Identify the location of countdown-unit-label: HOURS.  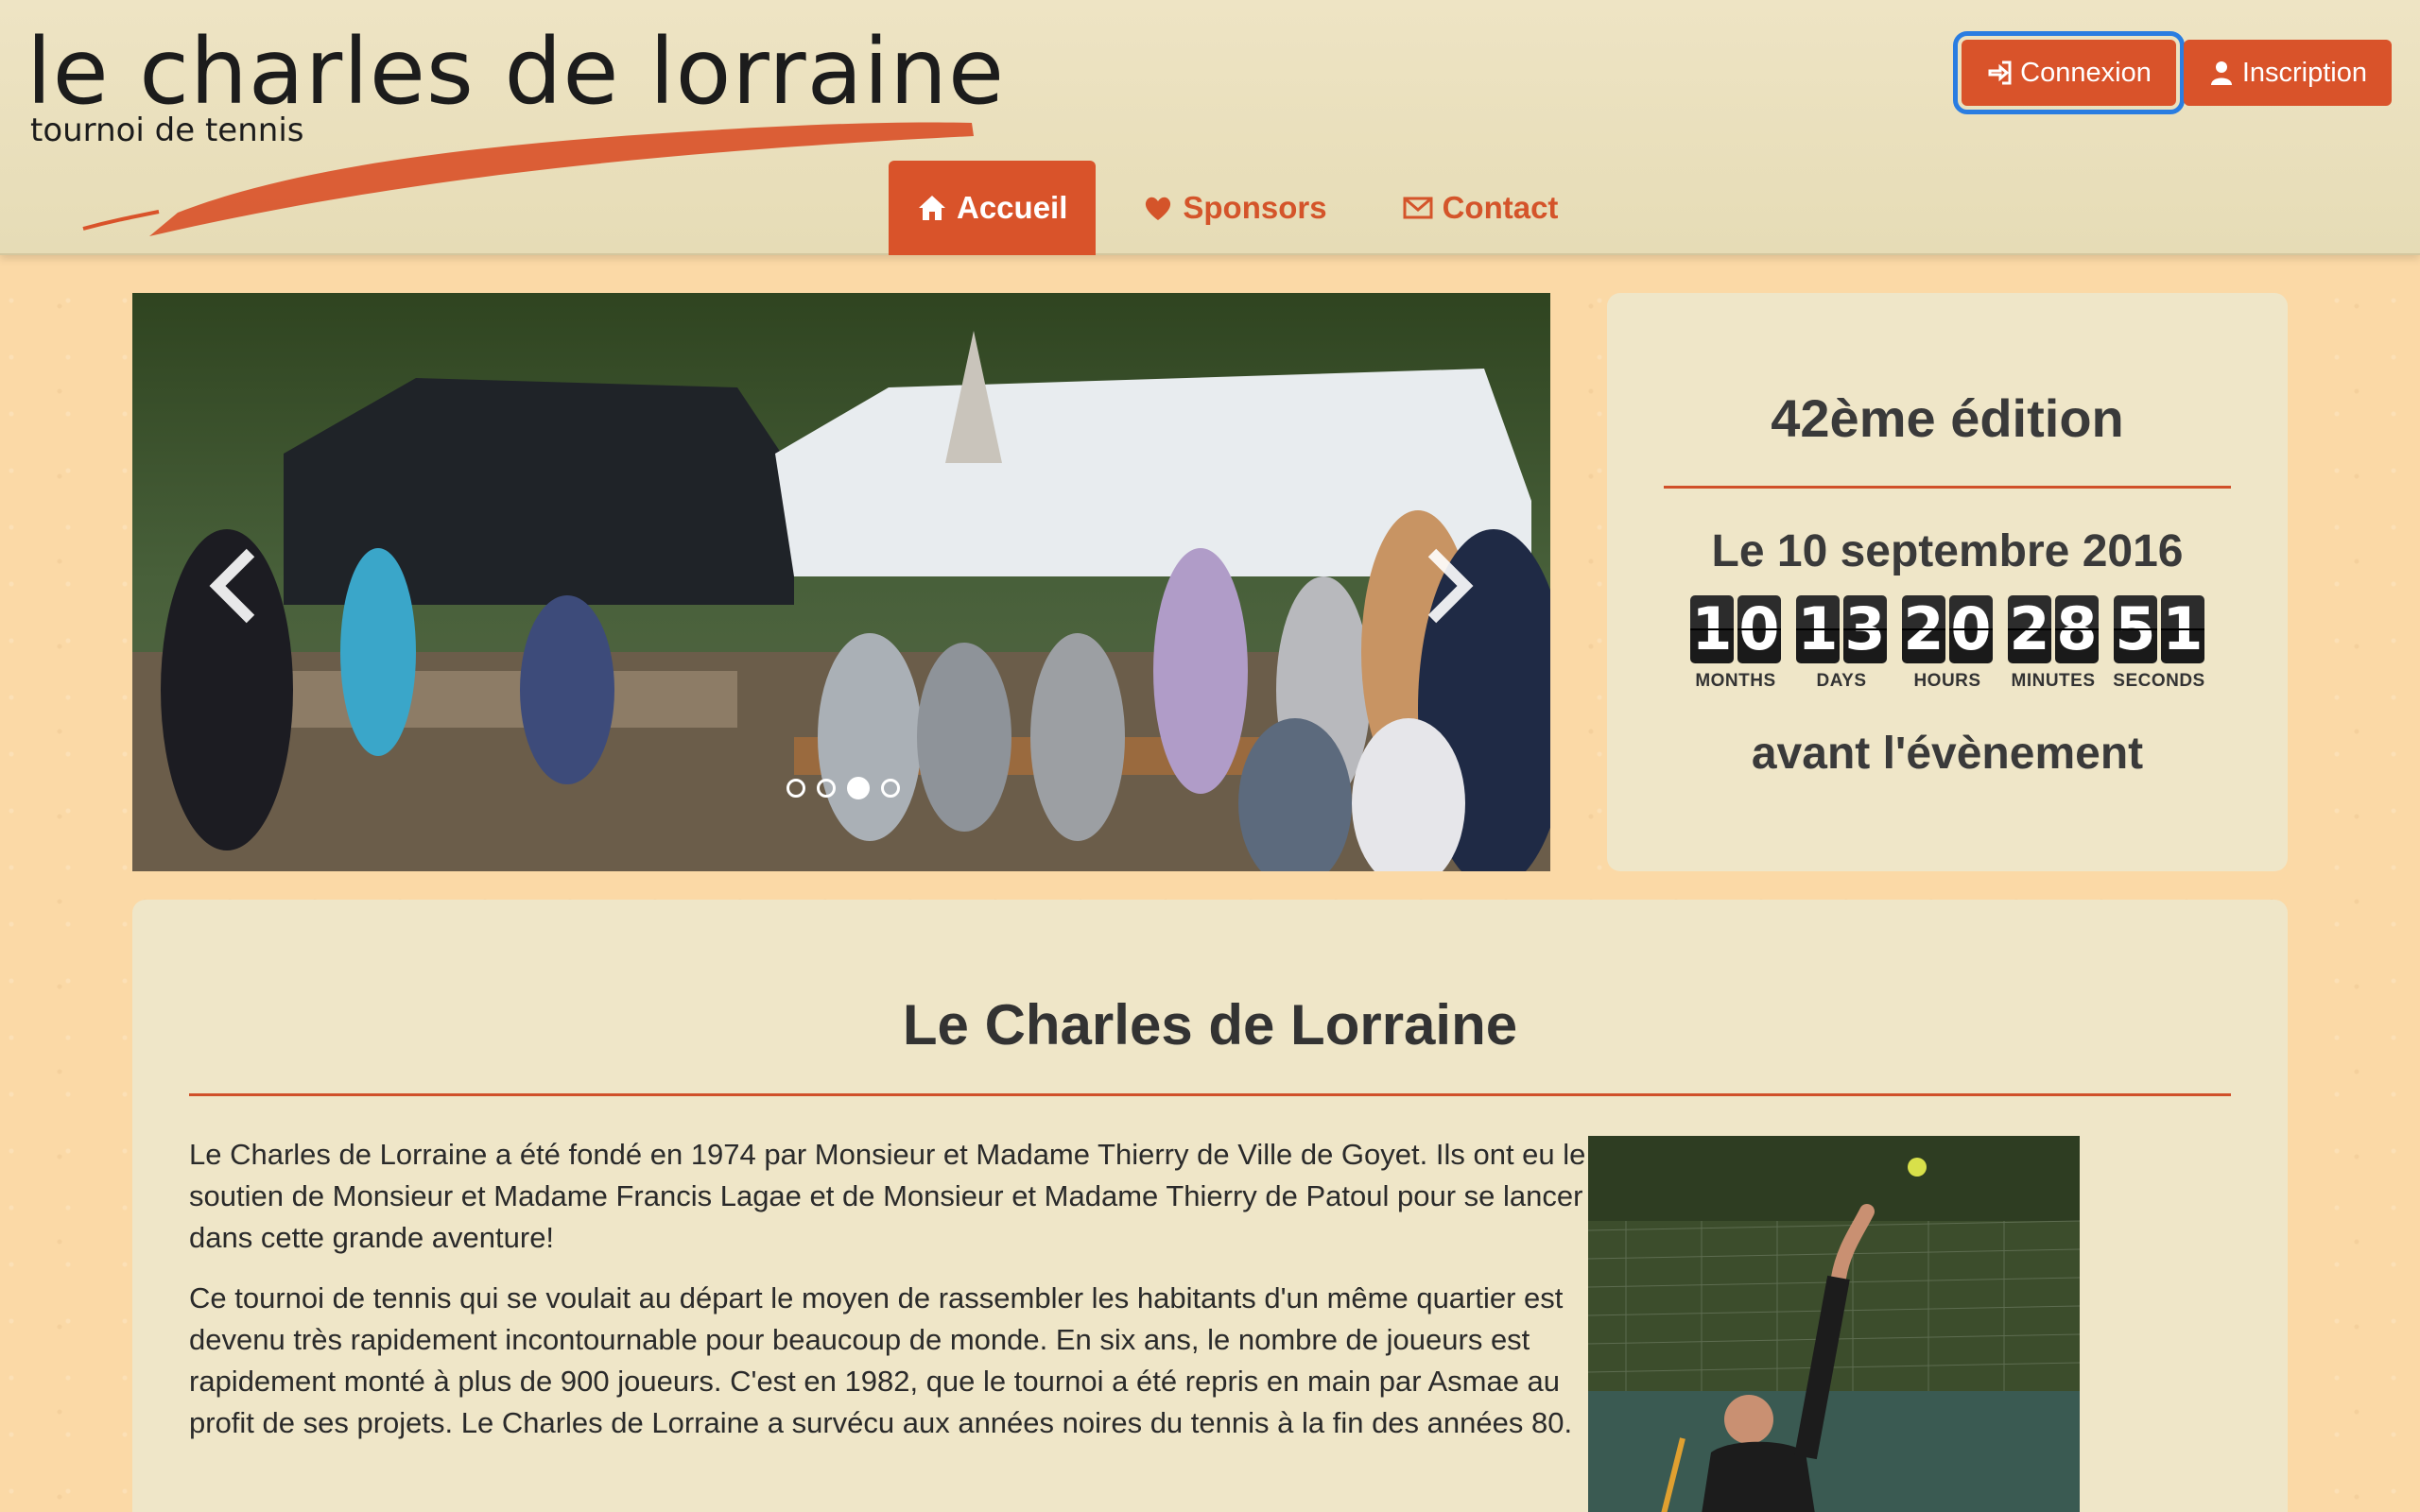
(1947, 681).